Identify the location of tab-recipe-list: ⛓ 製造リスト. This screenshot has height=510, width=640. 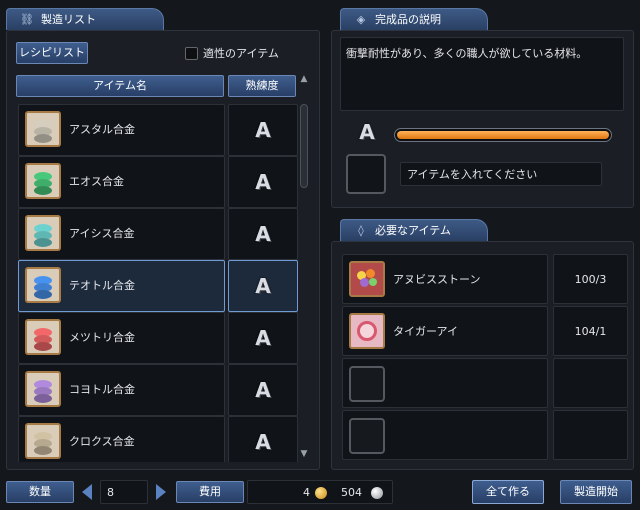
(85, 19).